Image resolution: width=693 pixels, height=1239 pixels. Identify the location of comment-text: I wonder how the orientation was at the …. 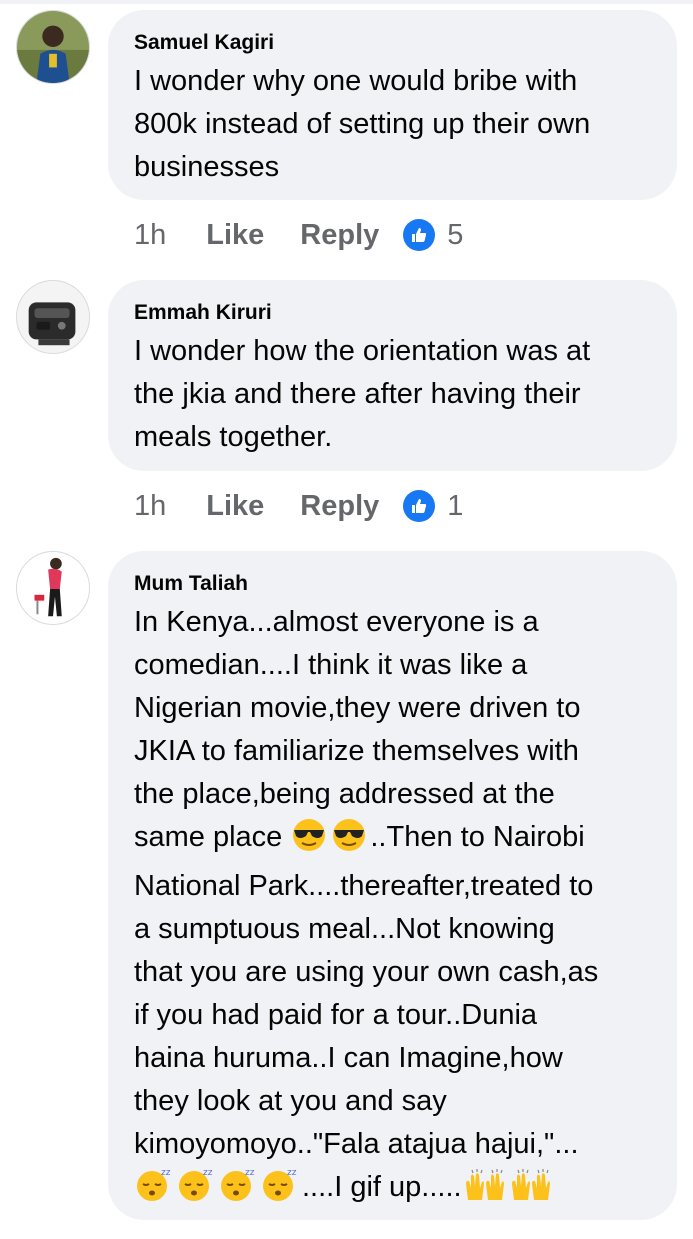
(362, 394).